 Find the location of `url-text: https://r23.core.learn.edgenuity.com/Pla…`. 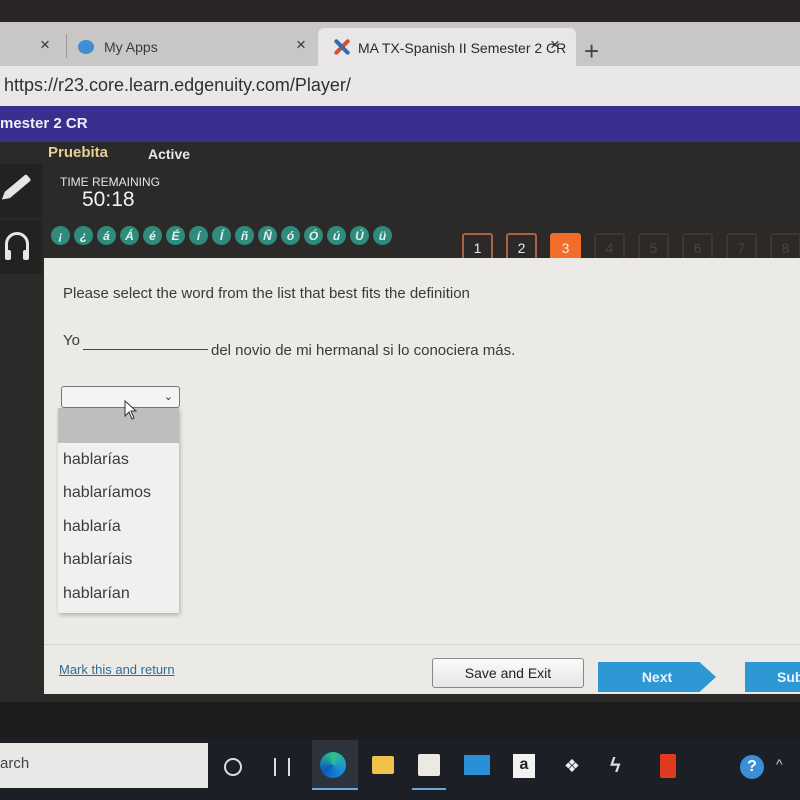

url-text: https://r23.core.learn.edgenuity.com/Pla… is located at coordinates (177, 85).